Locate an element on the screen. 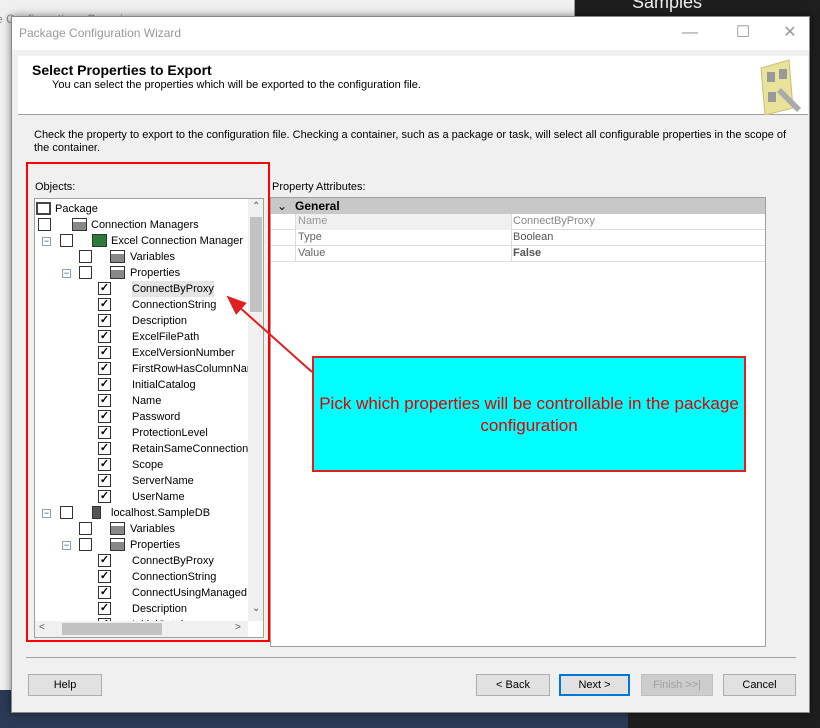 The height and width of the screenshot is (728, 820). help-button: Help is located at coordinates (65, 685).